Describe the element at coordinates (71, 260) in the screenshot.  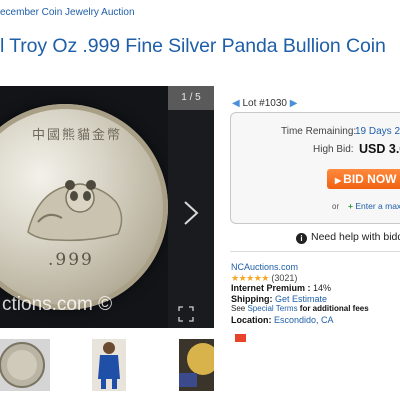
I see `coin-purity-text: .999` at that location.